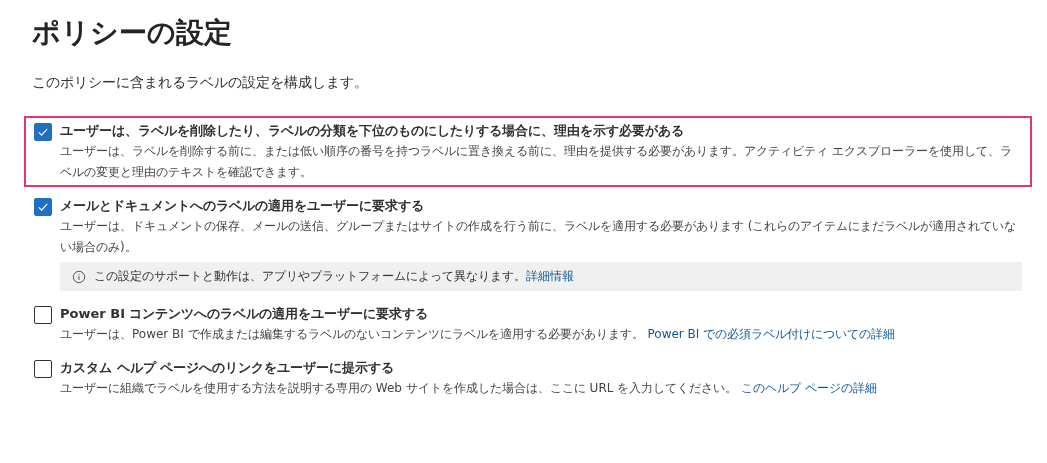  Describe the element at coordinates (771, 334) in the screenshot. I see `help-link: Power BI での必須ラベル付けについての詳細` at that location.